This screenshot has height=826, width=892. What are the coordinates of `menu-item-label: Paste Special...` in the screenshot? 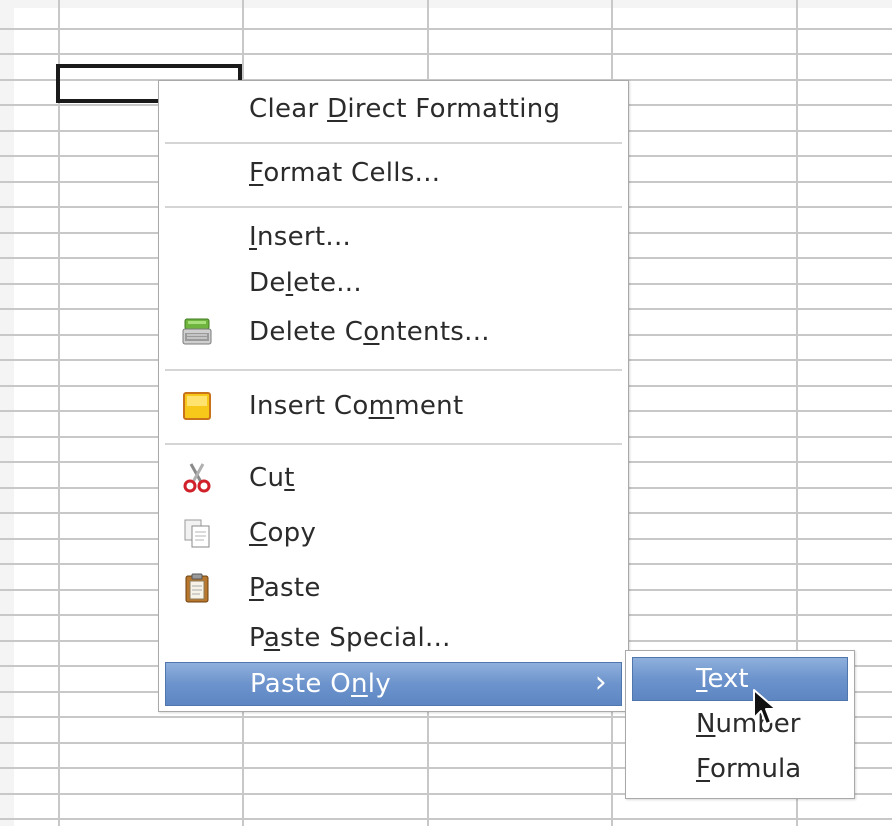 It's located at (350, 638).